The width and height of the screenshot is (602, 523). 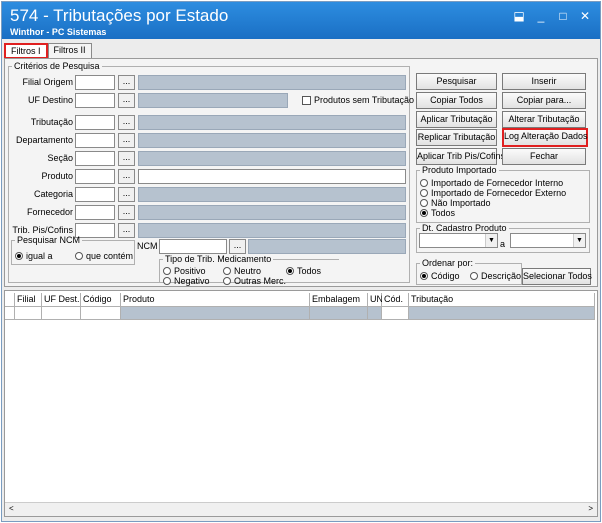 What do you see at coordinates (95, 176) in the screenshot?
I see `produto-input` at bounding box center [95, 176].